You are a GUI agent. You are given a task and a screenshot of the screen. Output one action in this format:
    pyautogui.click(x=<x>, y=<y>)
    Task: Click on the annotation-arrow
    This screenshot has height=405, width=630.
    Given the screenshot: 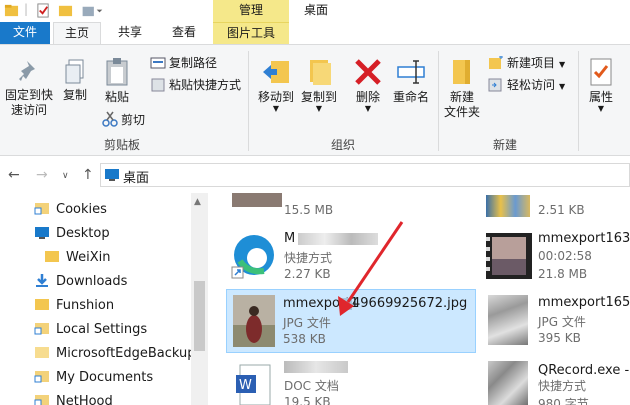 What is the action you would take?
    pyautogui.click(x=371, y=268)
    